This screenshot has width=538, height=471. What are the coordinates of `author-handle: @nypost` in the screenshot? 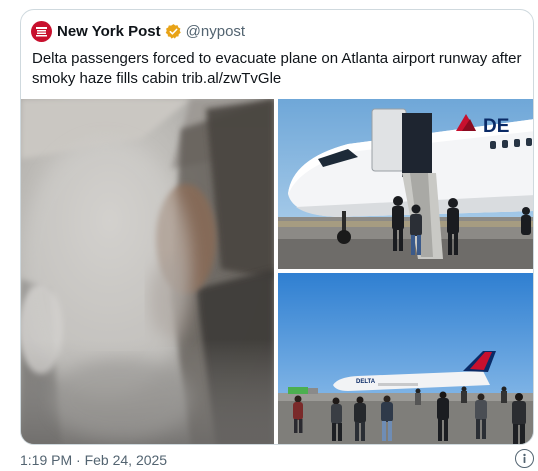 It's located at (215, 31).